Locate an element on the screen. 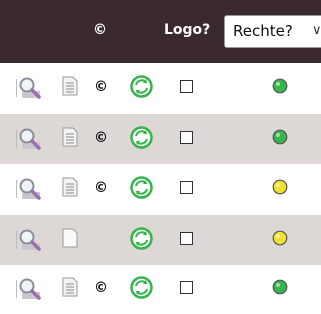 Image resolution: width=321 pixels, height=314 pixels. rights-filter-select: Rechte? ∨ is located at coordinates (272, 31).